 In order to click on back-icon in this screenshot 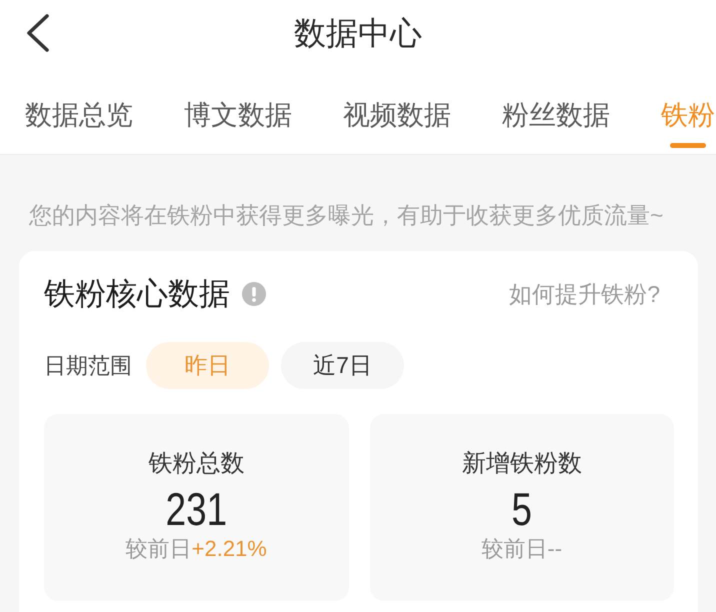, I will do `click(38, 33)`.